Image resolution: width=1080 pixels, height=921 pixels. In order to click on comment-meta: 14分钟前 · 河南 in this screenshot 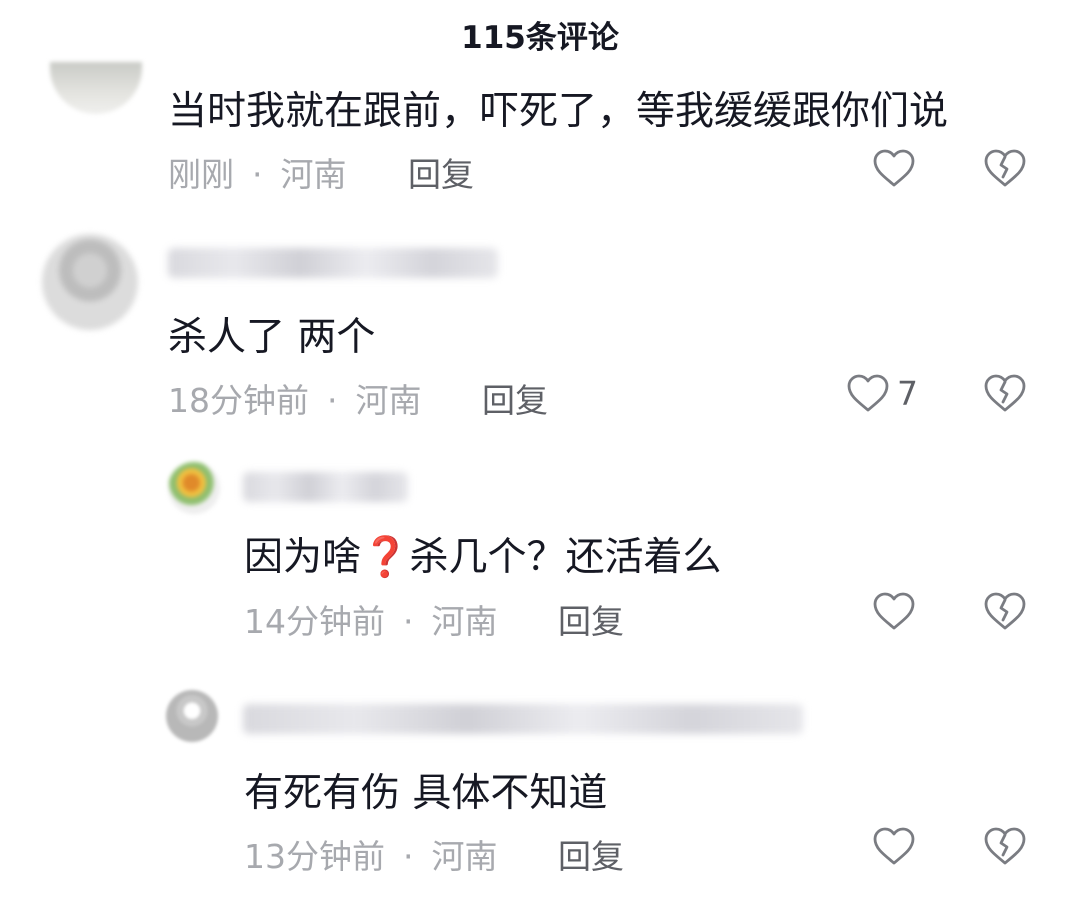, I will do `click(371, 619)`.